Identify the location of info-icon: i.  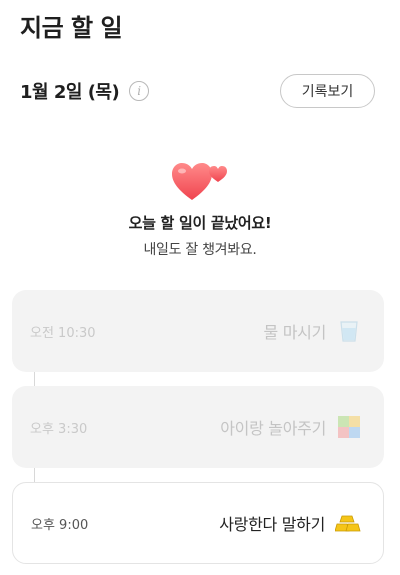
(139, 91).